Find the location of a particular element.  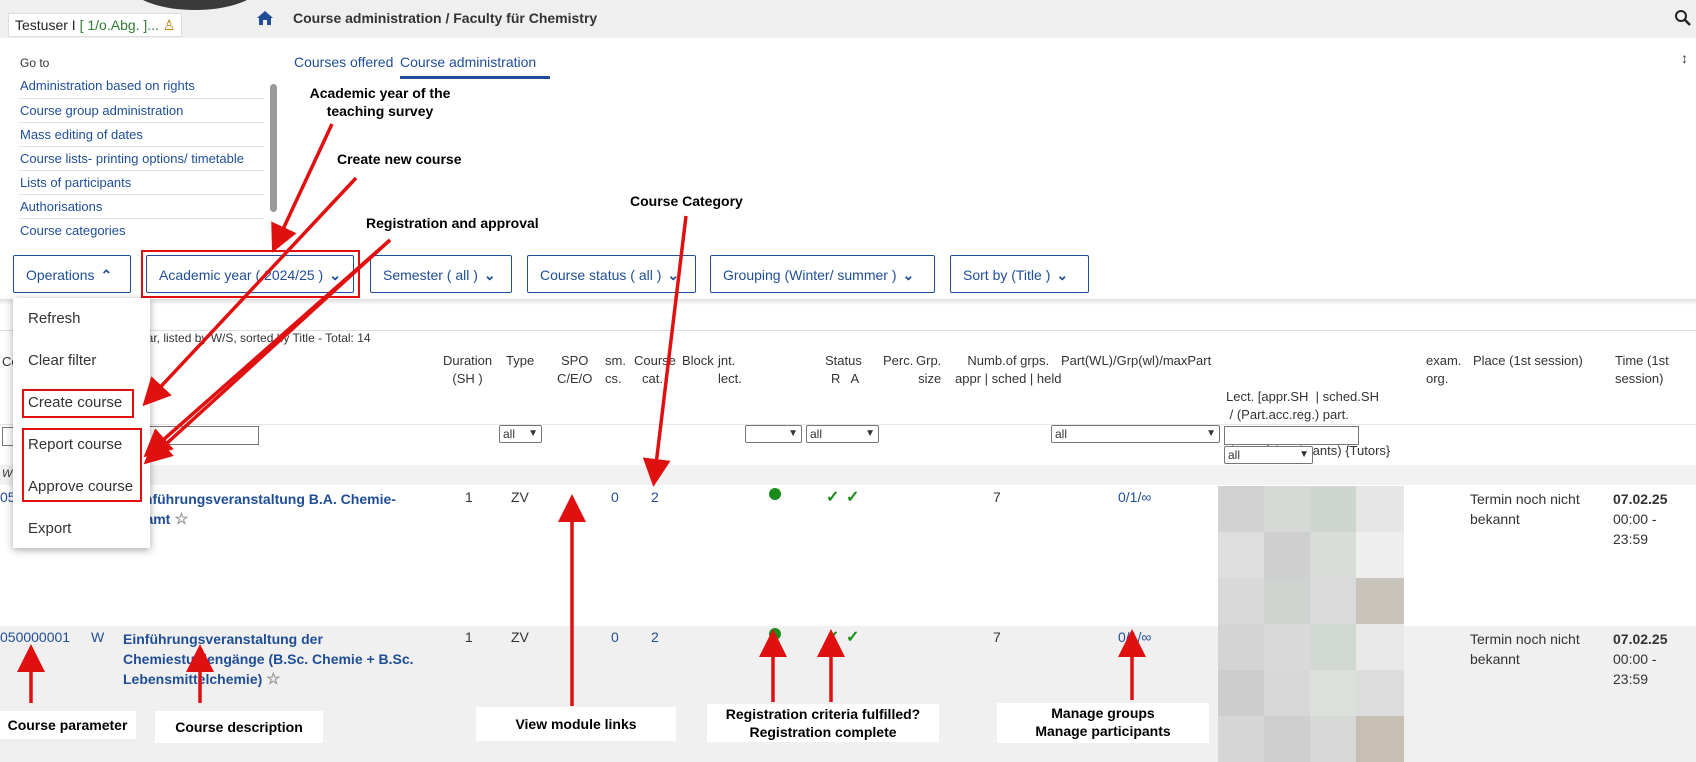

arrow-approve-course is located at coordinates (267, 351).